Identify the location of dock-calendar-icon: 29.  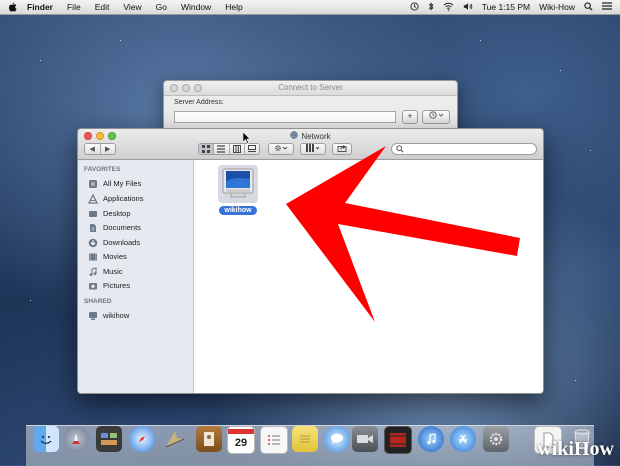
(241, 440).